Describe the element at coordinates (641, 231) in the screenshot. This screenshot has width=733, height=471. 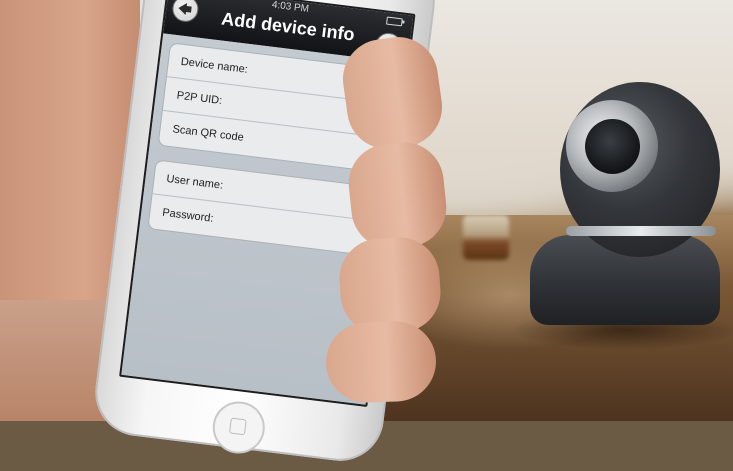
I see `camera-chrome-band` at that location.